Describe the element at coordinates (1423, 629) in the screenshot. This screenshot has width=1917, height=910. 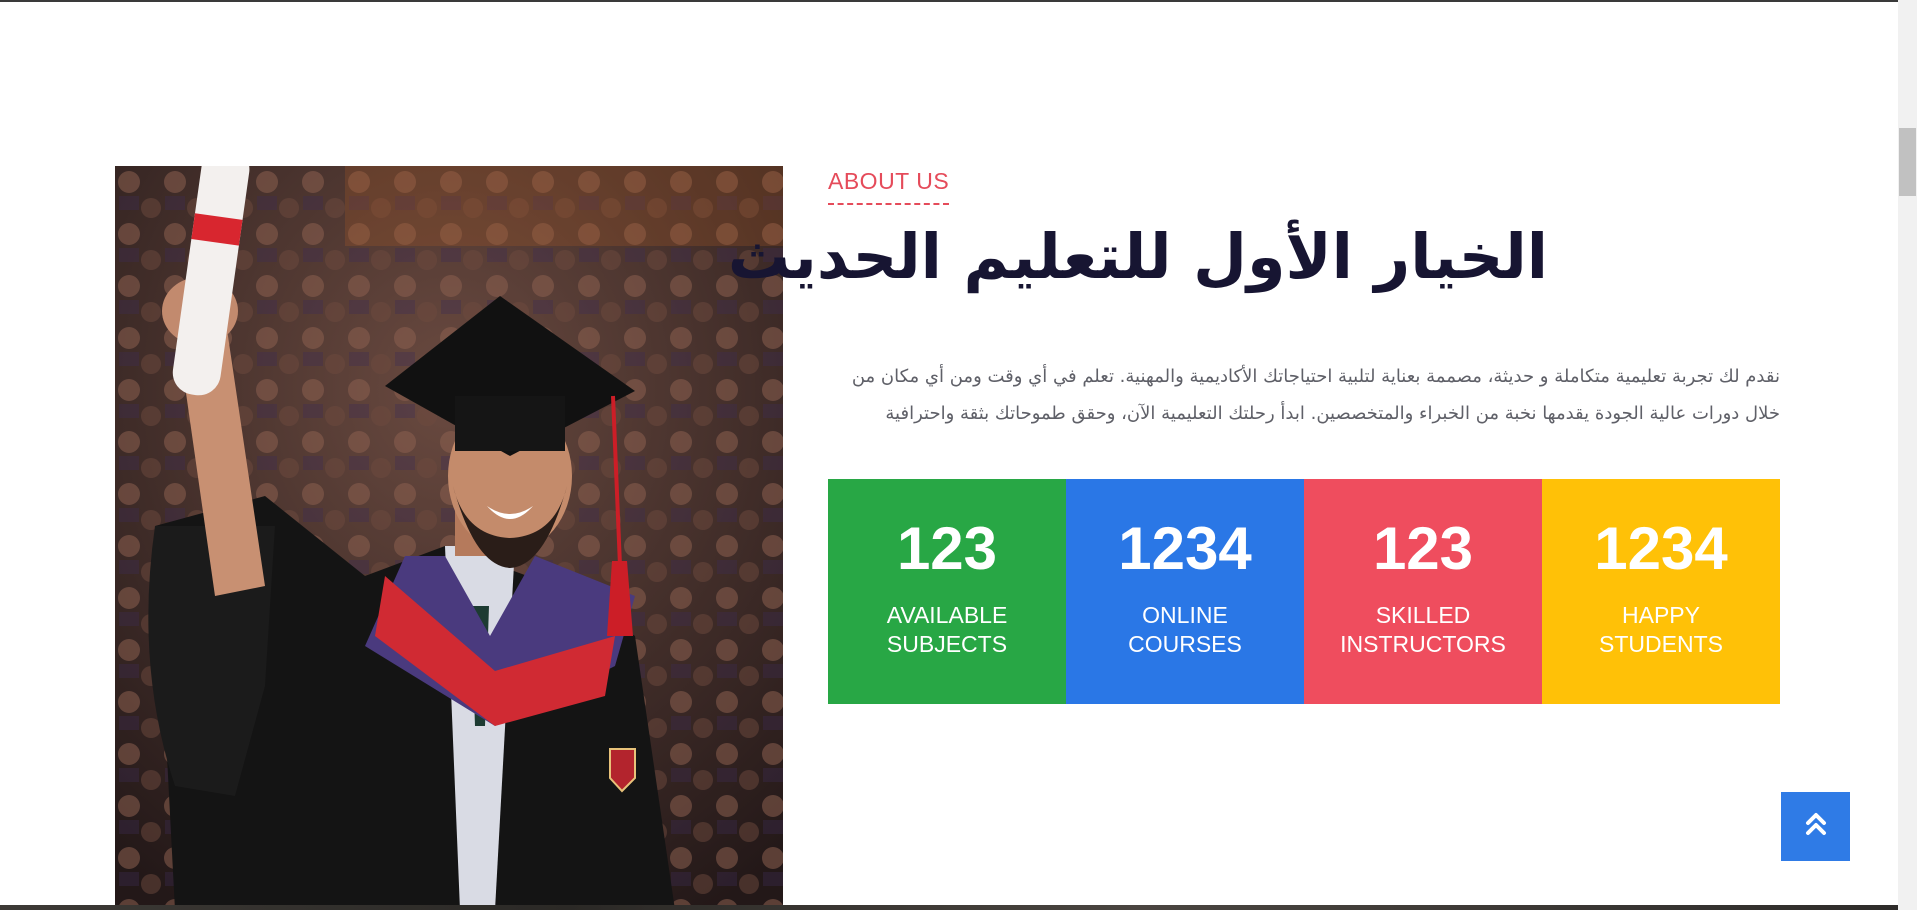
I see `stat-label: SKILLED INSTRUCTORS` at that location.